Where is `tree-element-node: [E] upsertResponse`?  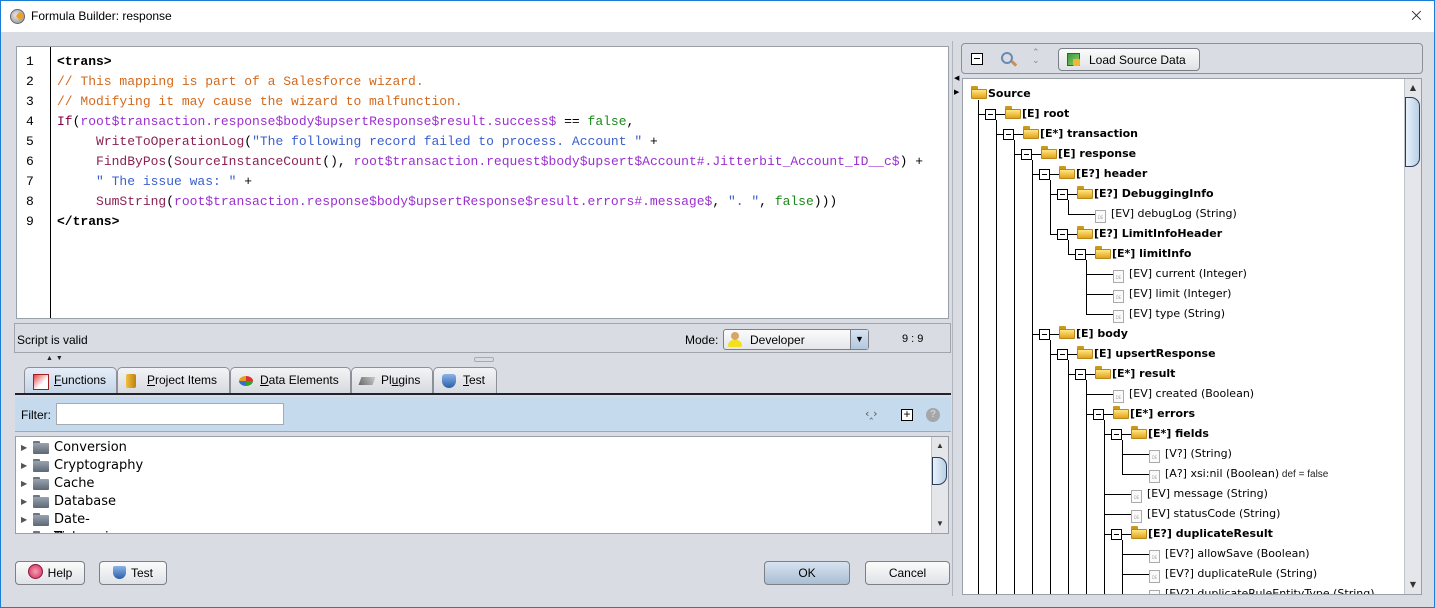
tree-element-node: [E] upsertResponse is located at coordinates (1146, 354).